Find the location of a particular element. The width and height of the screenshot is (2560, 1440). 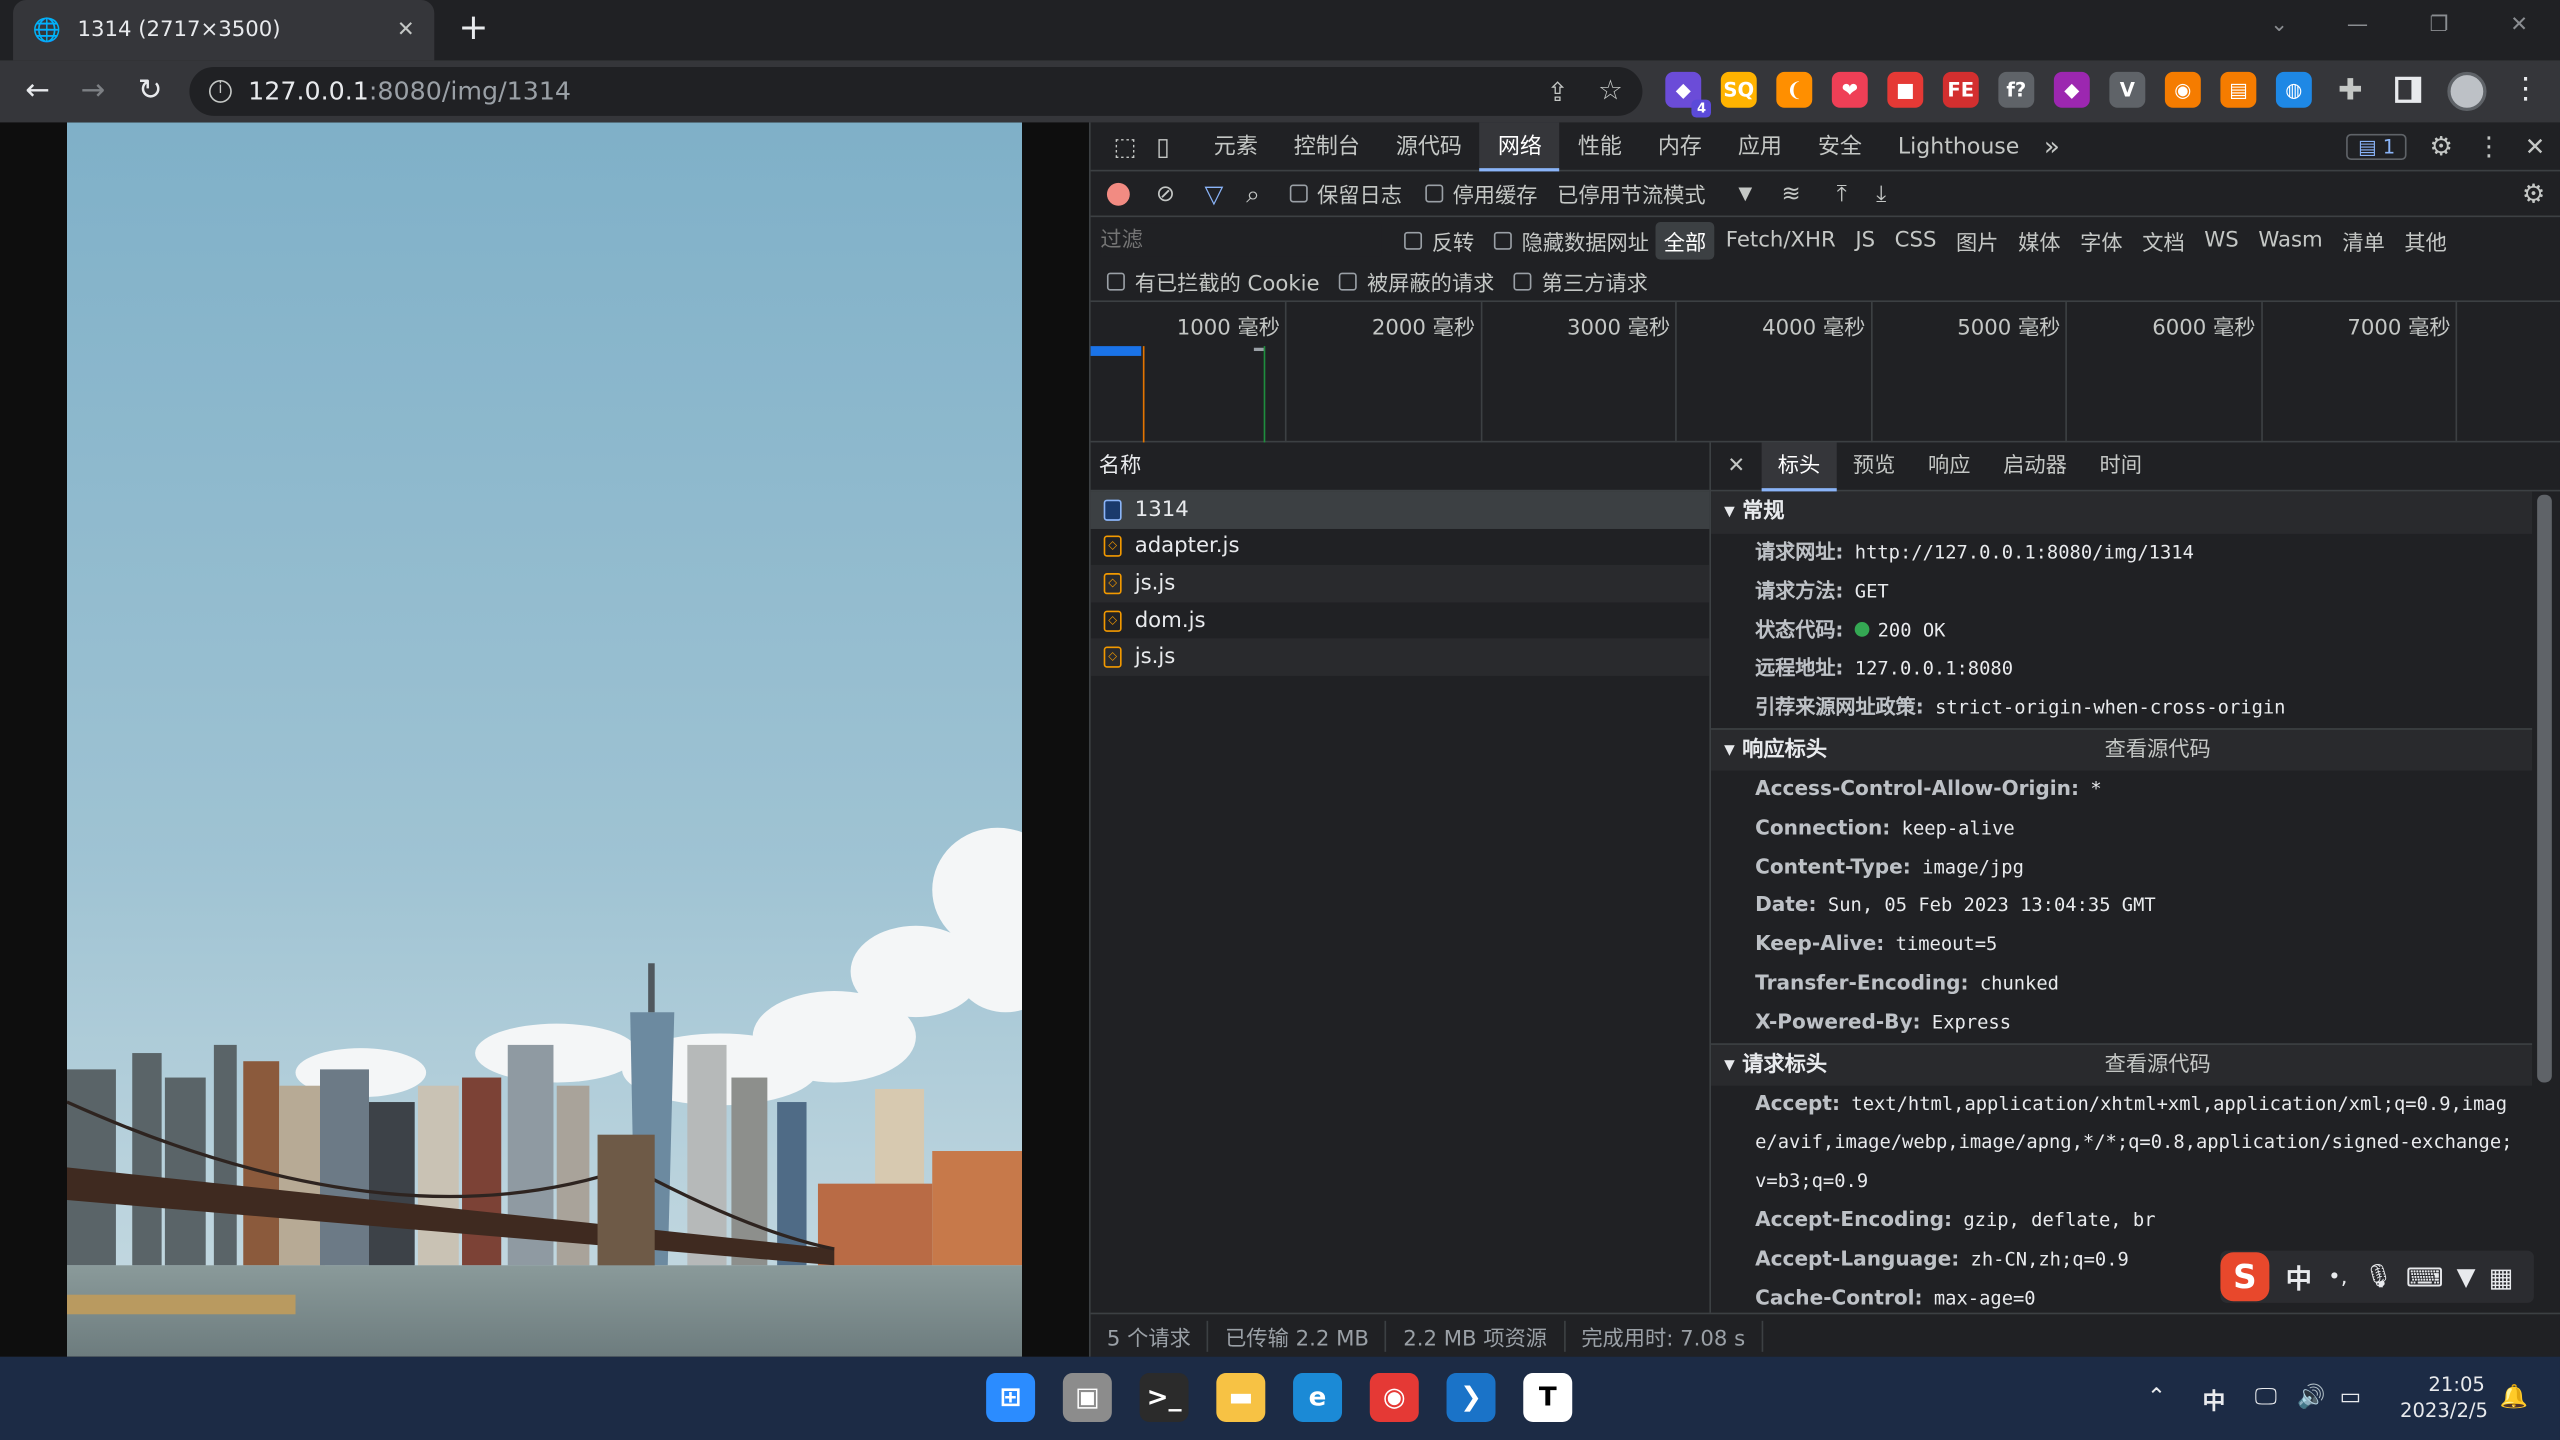

devtools-tab: 应用 is located at coordinates (1760, 146).